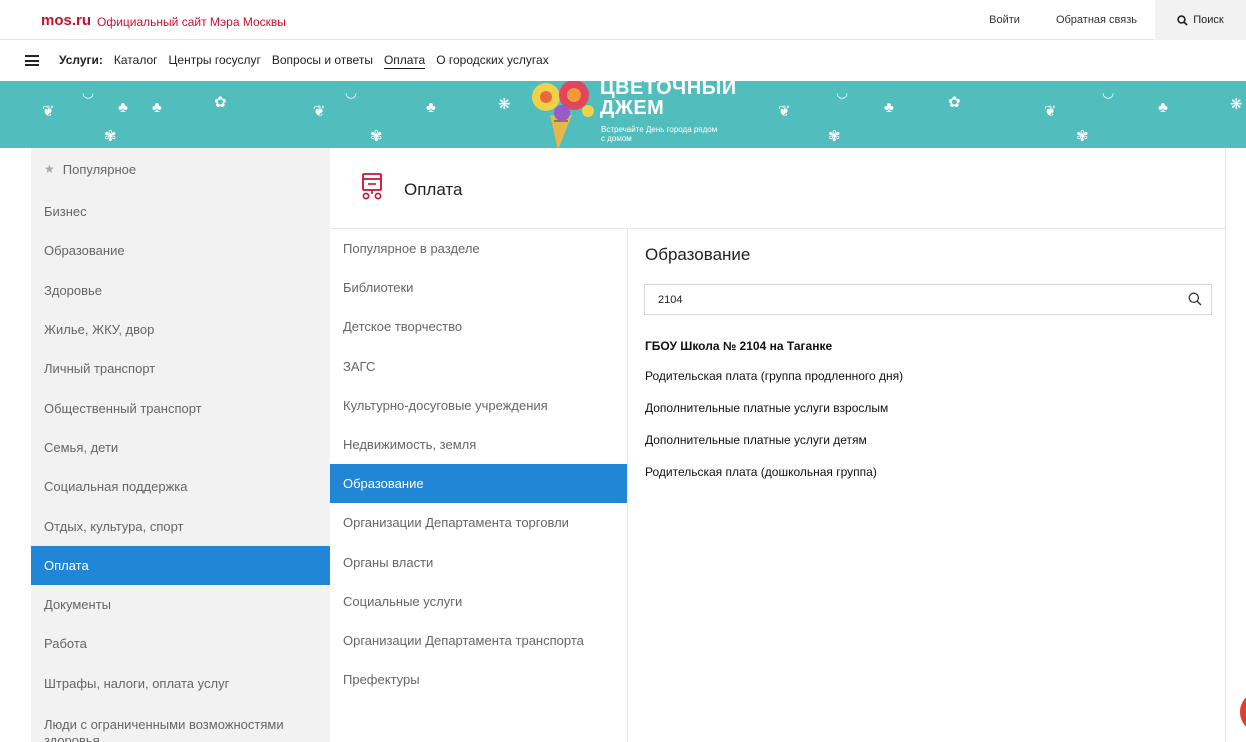 The image size is (1246, 742). I want to click on banner-subtitle: Встречайте День города рядом с домом, so click(659, 134).